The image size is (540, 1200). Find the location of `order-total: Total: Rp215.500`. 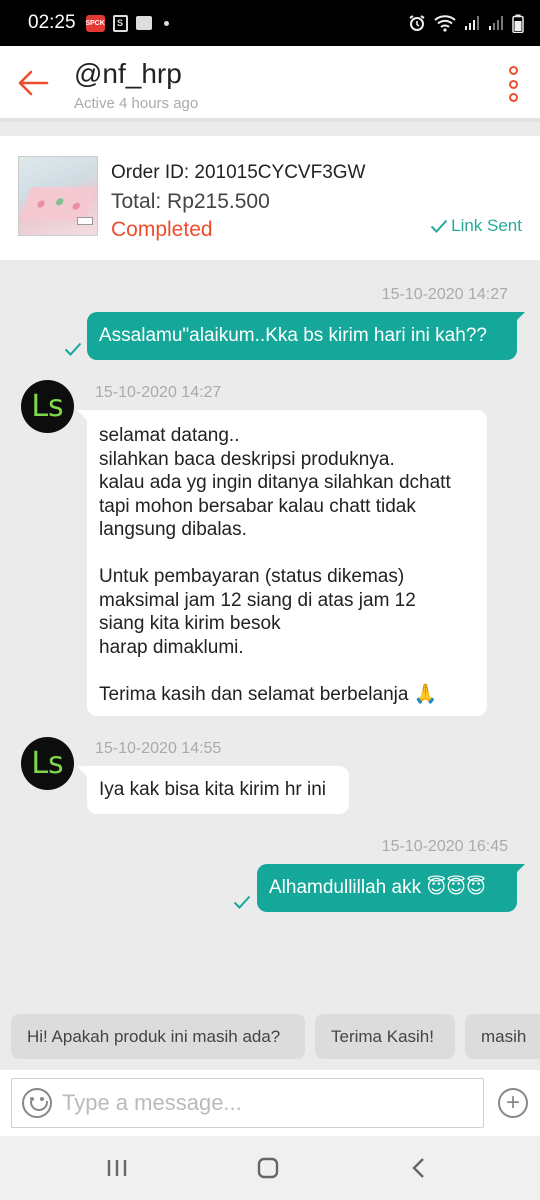

order-total: Total: Rp215.500 is located at coordinates (190, 201).